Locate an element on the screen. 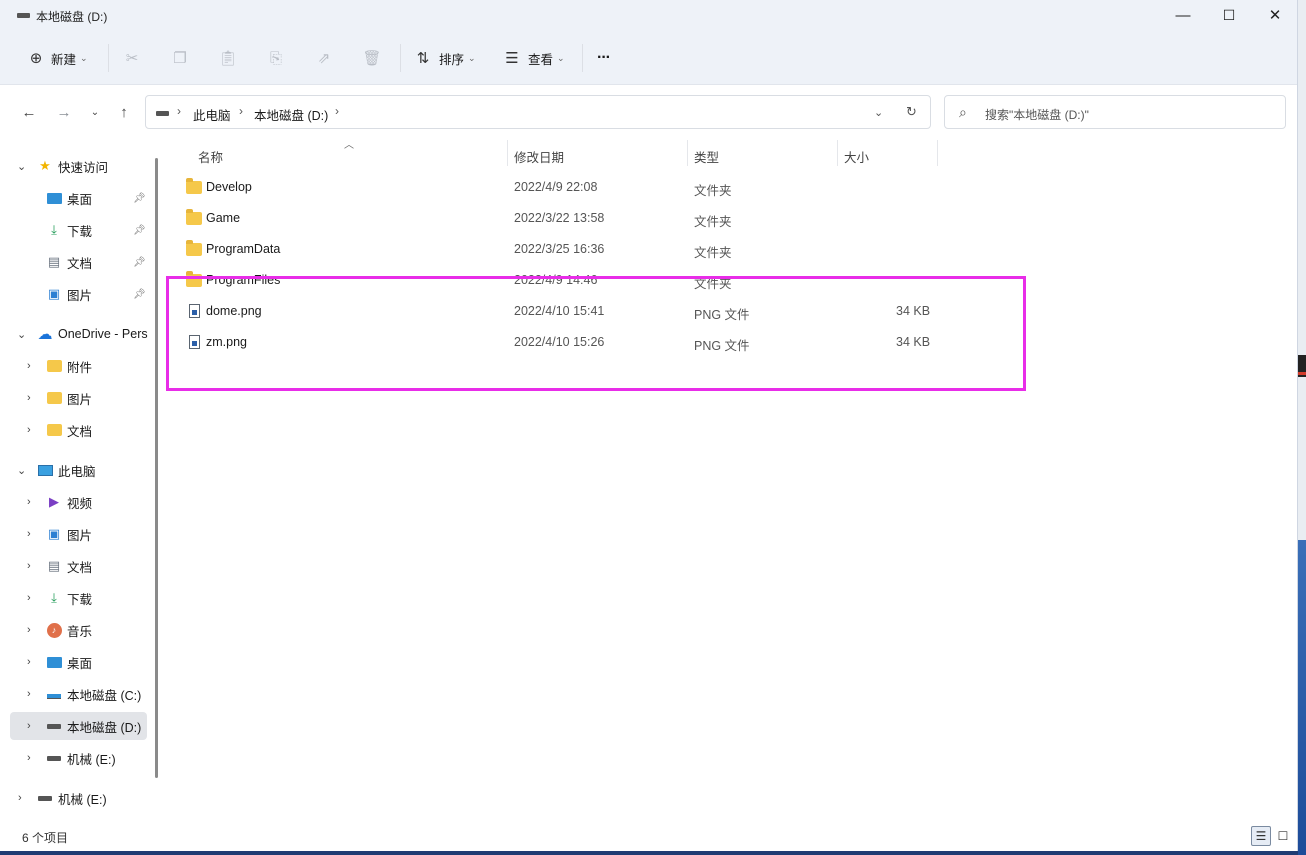 This screenshot has height=855, width=1306. cut-button: ✂ is located at coordinates (132, 58).